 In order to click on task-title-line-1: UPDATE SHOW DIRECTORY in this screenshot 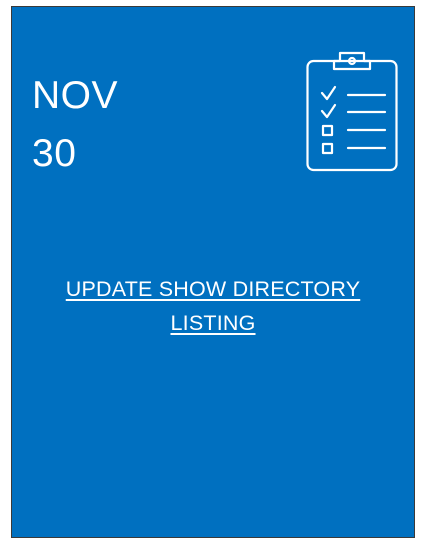, I will do `click(213, 289)`.